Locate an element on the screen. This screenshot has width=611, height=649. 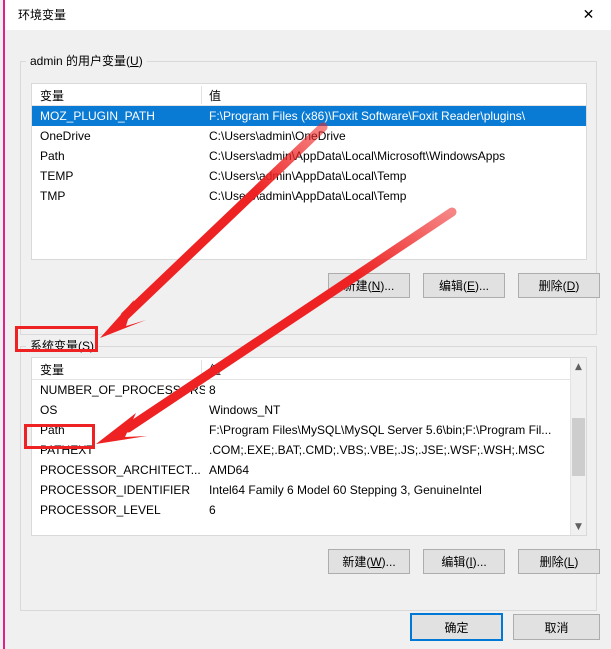
variable-value: 6 is located at coordinates (212, 510).